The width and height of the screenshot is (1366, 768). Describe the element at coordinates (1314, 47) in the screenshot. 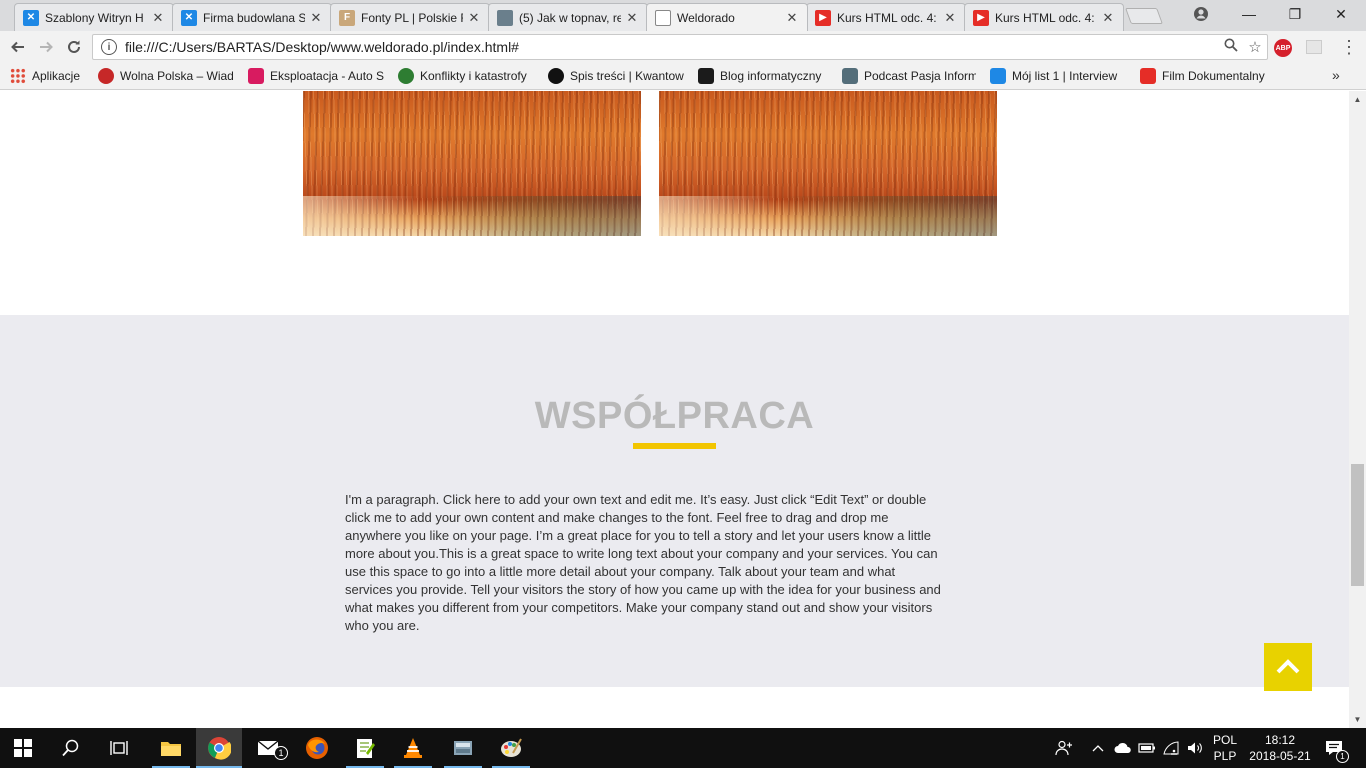

I see `extension-icon` at that location.